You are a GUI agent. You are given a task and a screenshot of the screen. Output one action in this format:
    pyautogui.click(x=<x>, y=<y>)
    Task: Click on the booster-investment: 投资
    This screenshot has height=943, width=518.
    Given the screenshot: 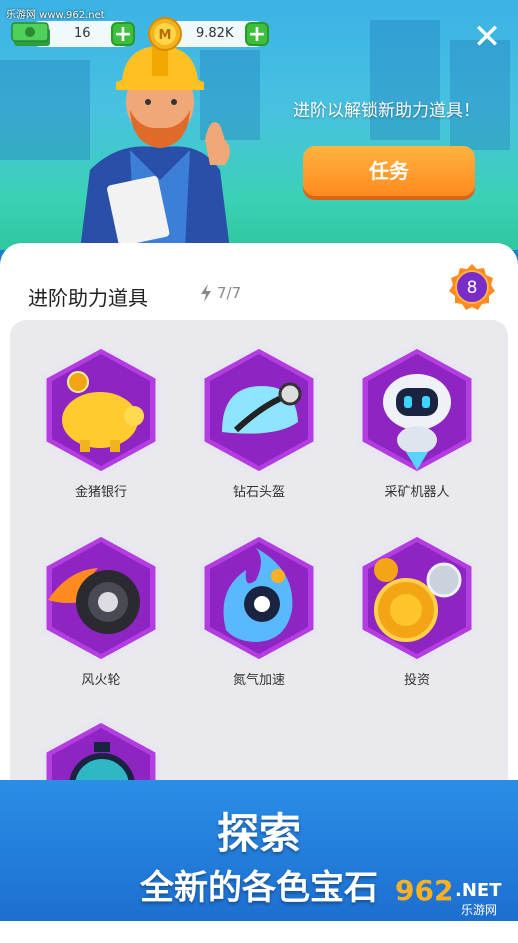 What is the action you would take?
    pyautogui.click(x=417, y=609)
    